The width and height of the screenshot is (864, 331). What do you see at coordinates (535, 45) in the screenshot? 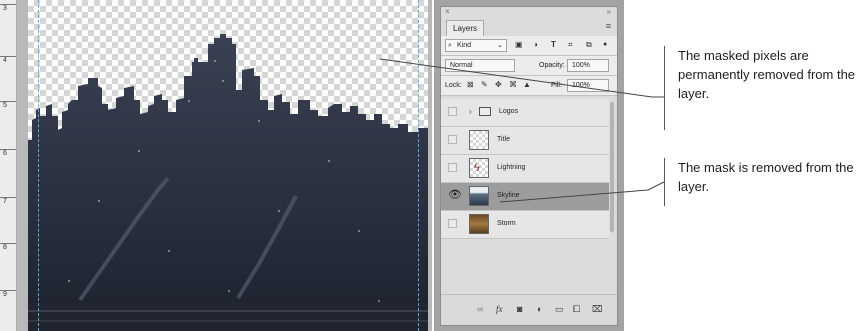
I see `adjustment-filter-icon: ◑` at bounding box center [535, 45].